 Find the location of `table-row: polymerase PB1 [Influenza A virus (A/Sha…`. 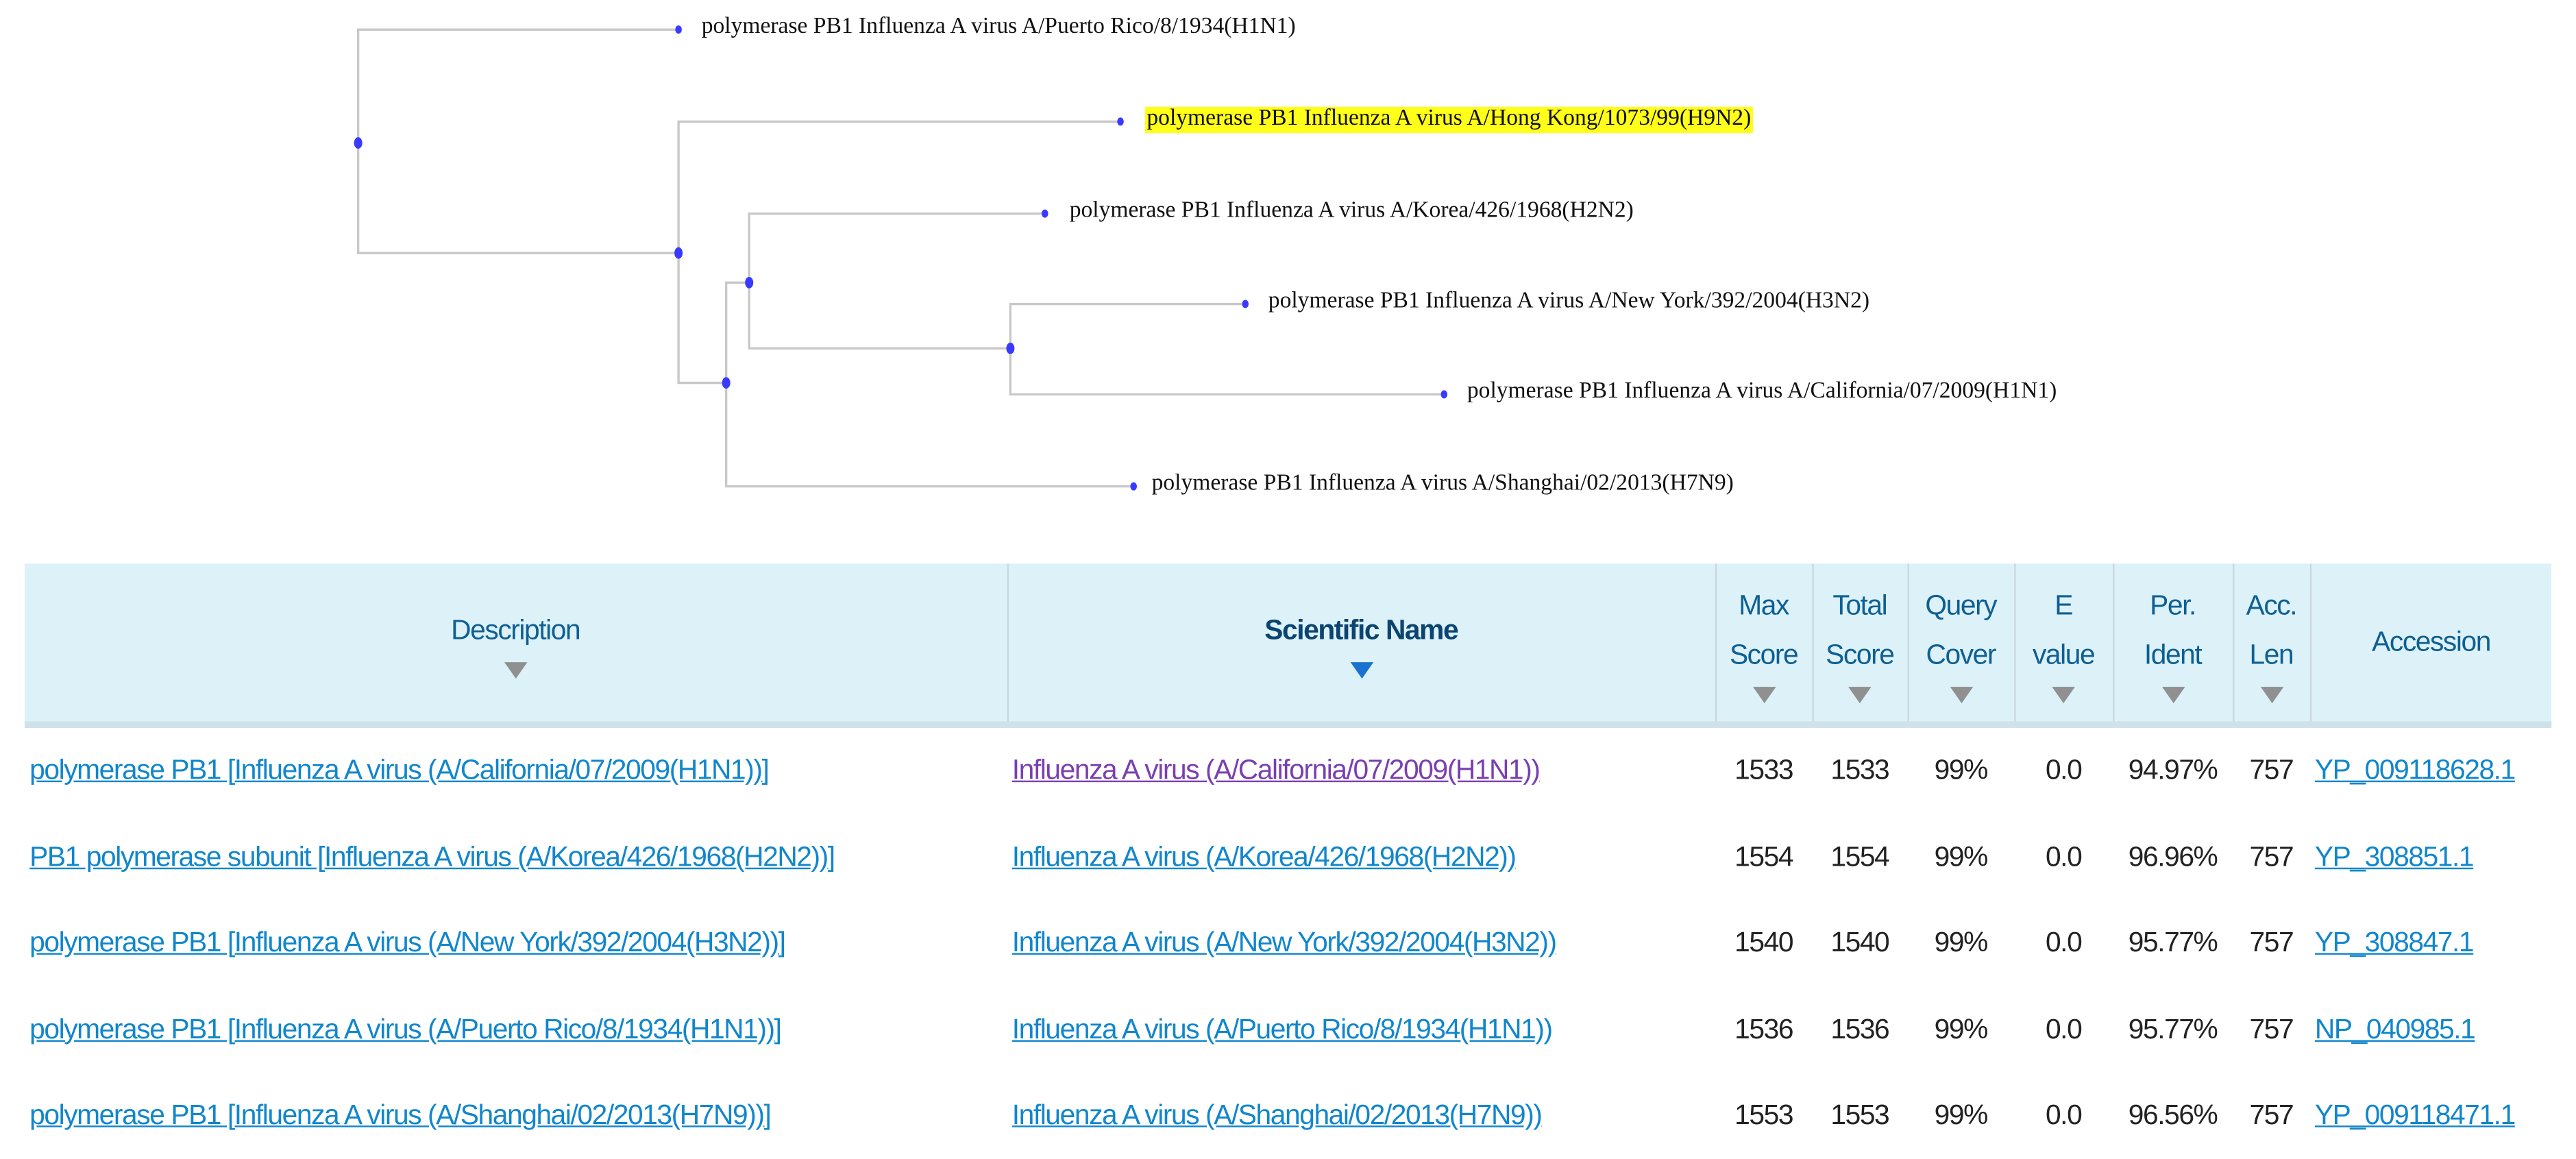

table-row: polymerase PB1 [Influenza A virus (A/Sha… is located at coordinates (1288, 1116).